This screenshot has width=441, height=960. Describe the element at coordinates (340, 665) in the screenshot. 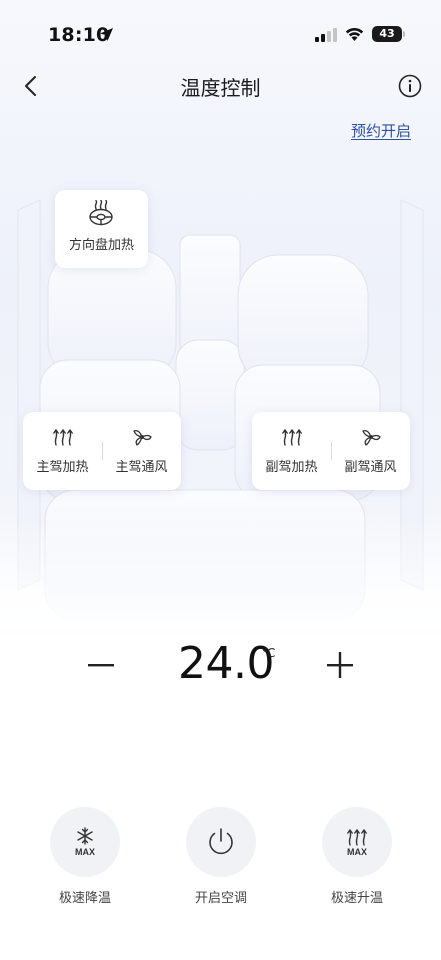

I see `temperature-increase-button` at that location.